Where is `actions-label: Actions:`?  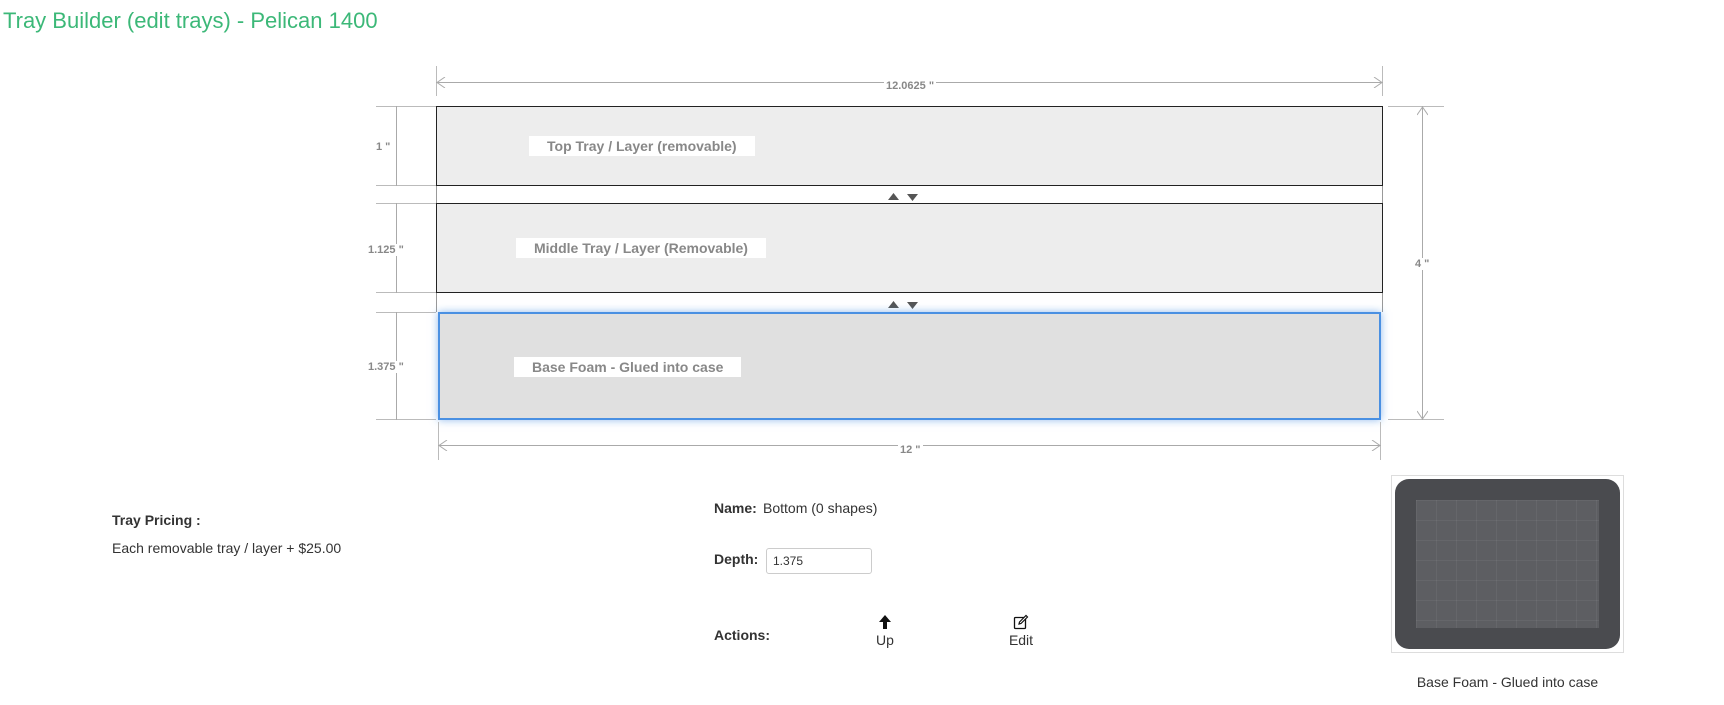
actions-label: Actions: is located at coordinates (742, 635).